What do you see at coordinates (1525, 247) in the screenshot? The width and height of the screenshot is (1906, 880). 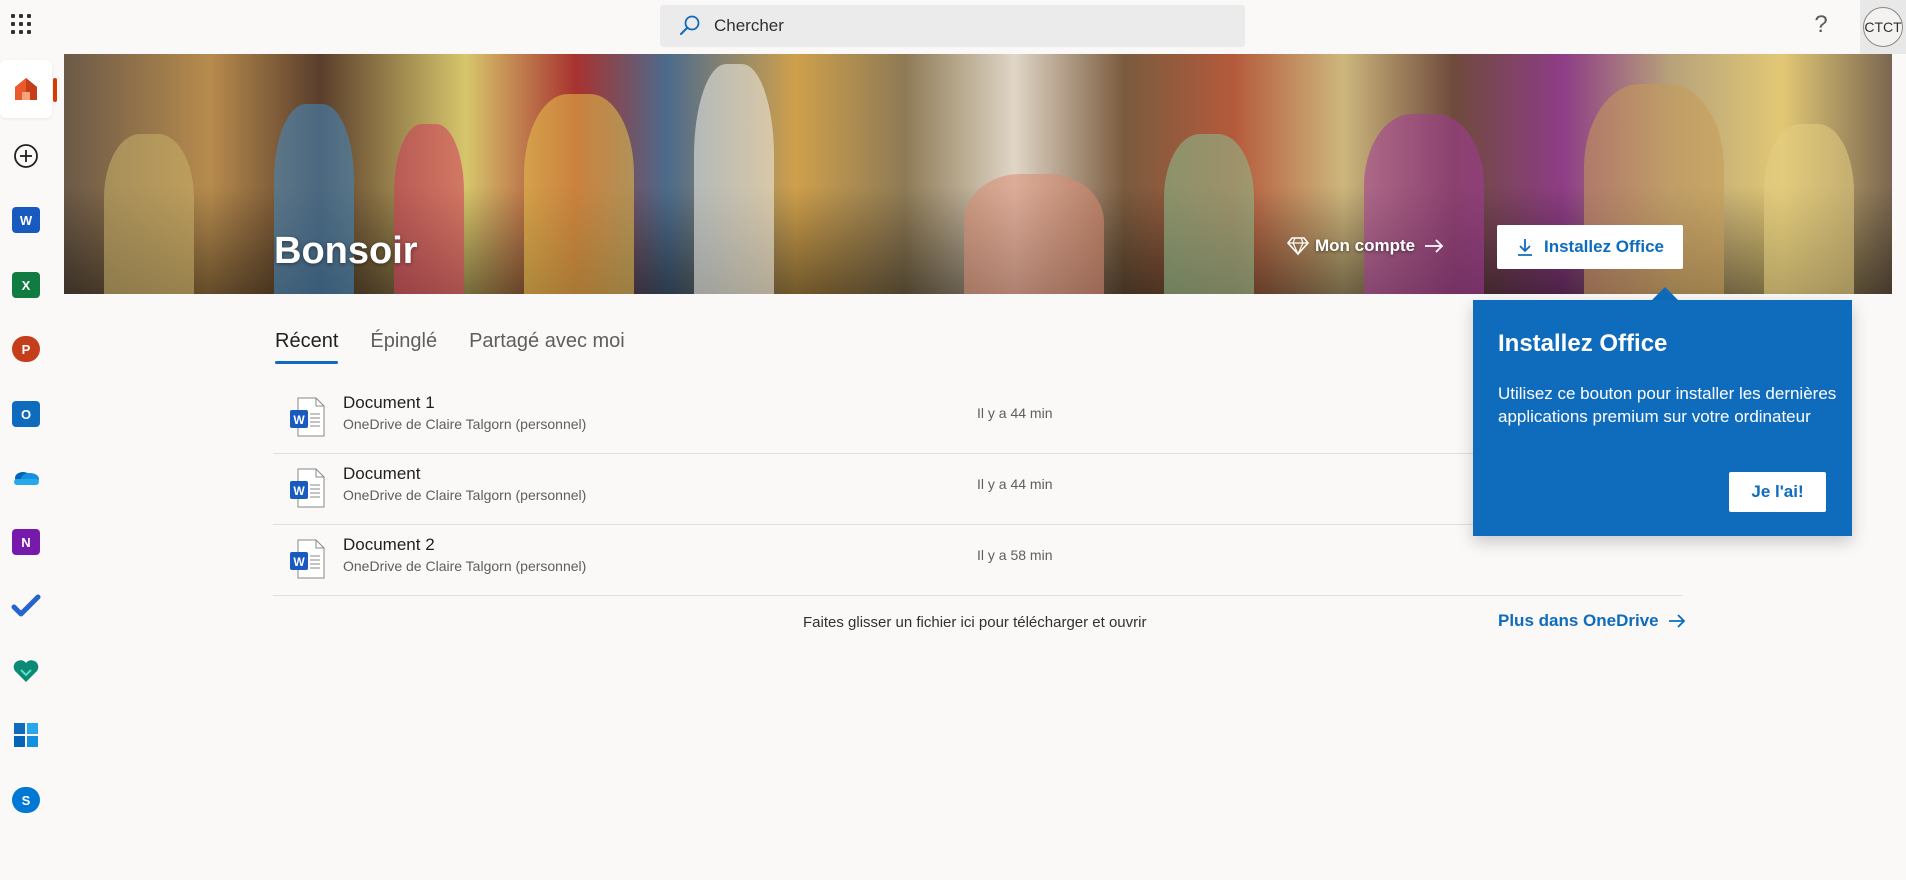 I see `download-icon` at bounding box center [1525, 247].